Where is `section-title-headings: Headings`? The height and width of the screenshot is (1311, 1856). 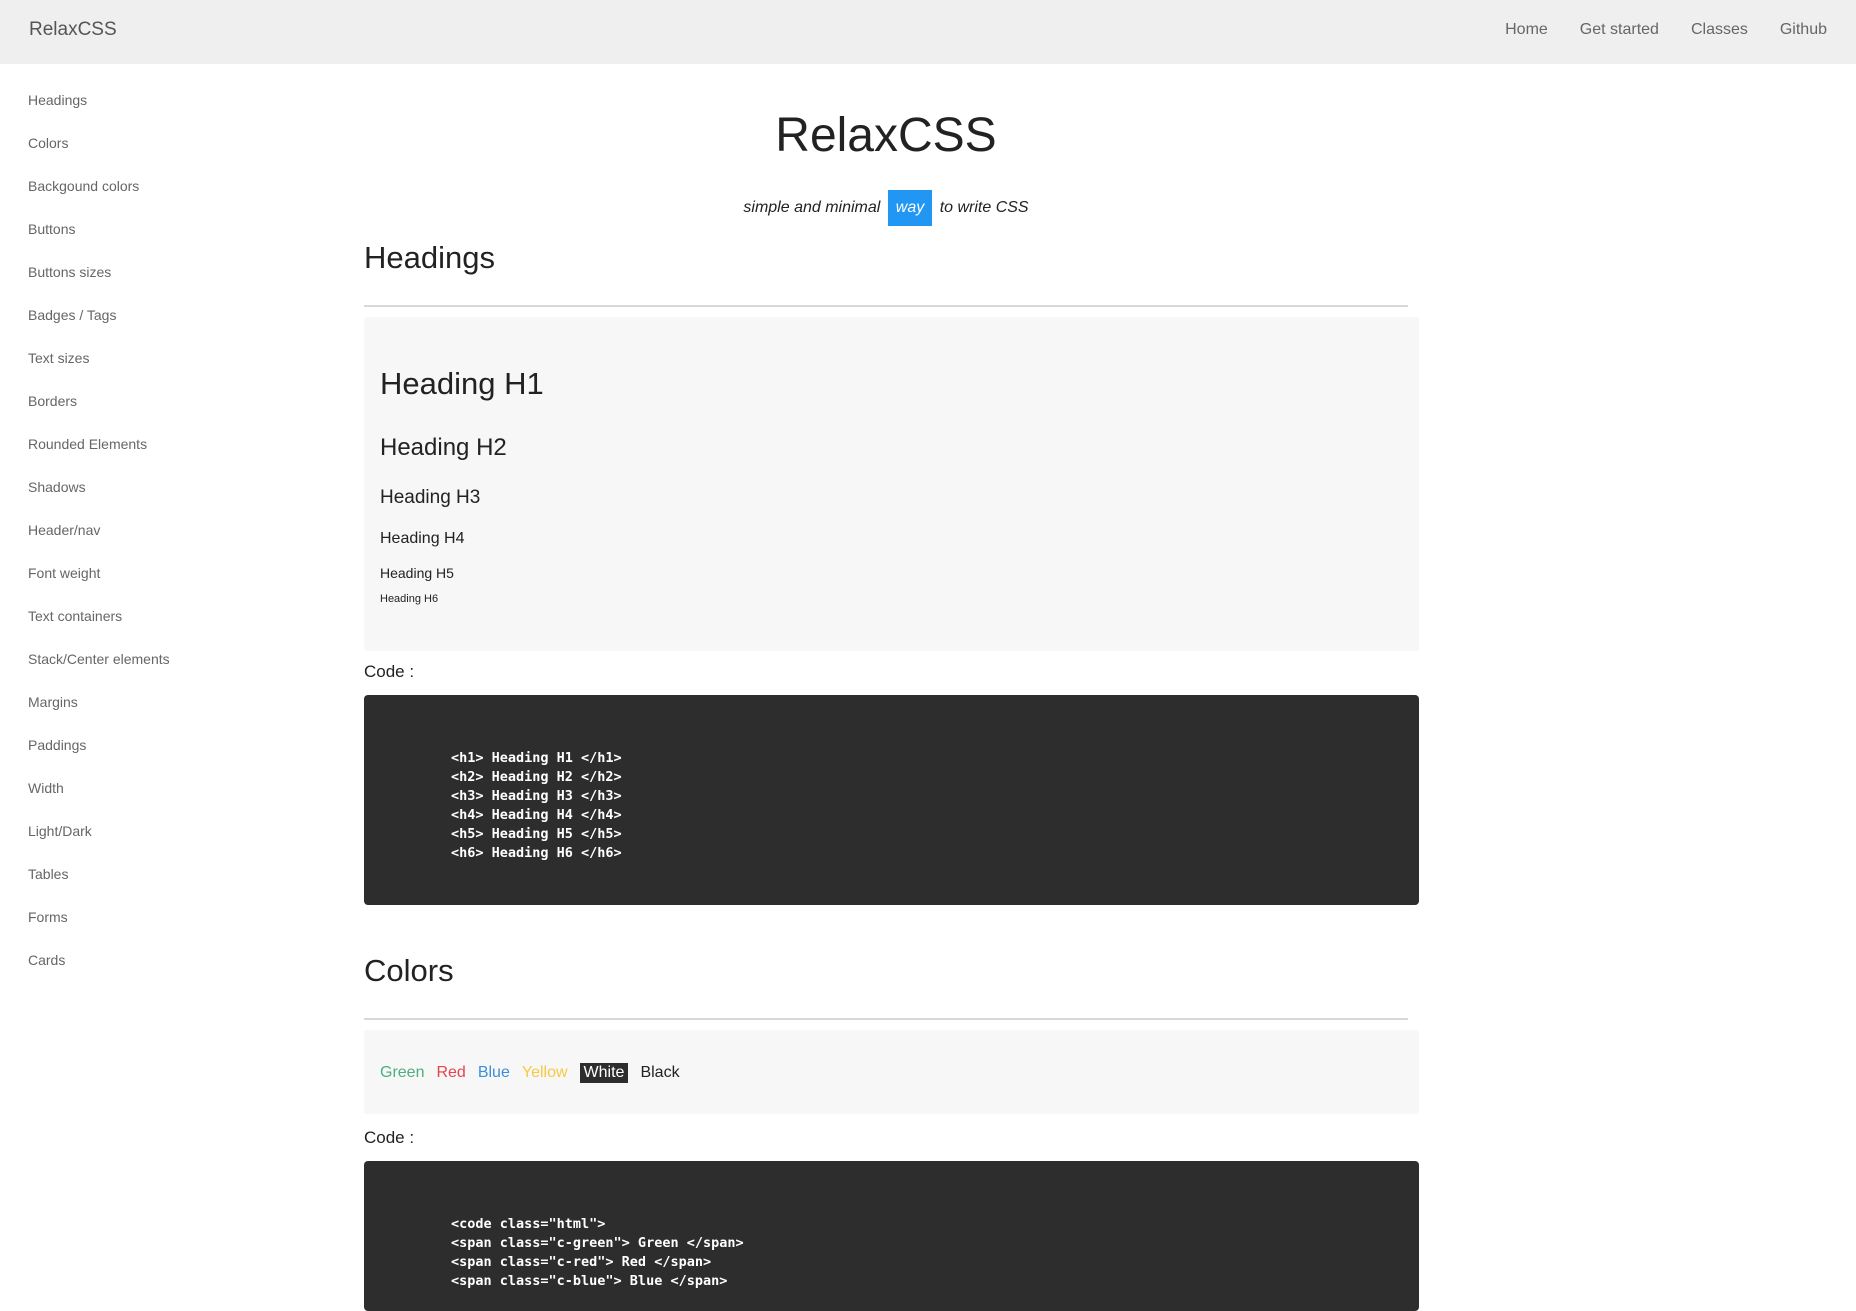
section-title-headings: Headings is located at coordinates (429, 257).